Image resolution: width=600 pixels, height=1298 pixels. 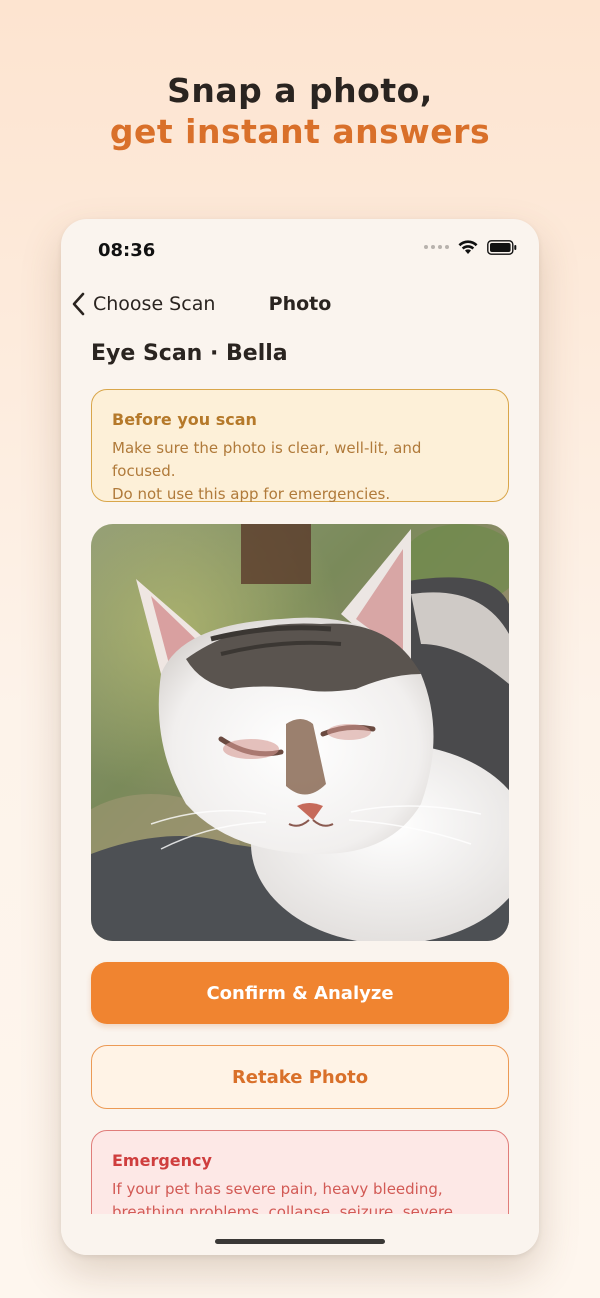 I want to click on bottom-safe-area, so click(x=300, y=1234).